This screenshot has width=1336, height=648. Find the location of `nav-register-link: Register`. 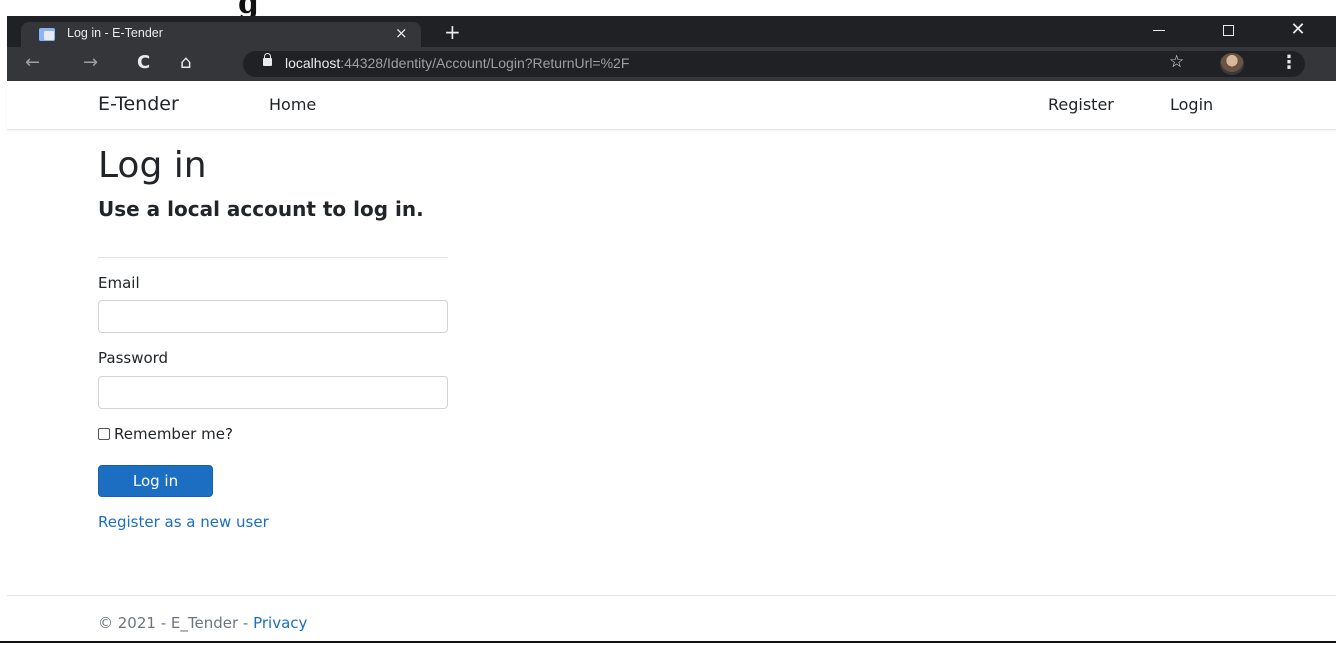

nav-register-link: Register is located at coordinates (1081, 104).